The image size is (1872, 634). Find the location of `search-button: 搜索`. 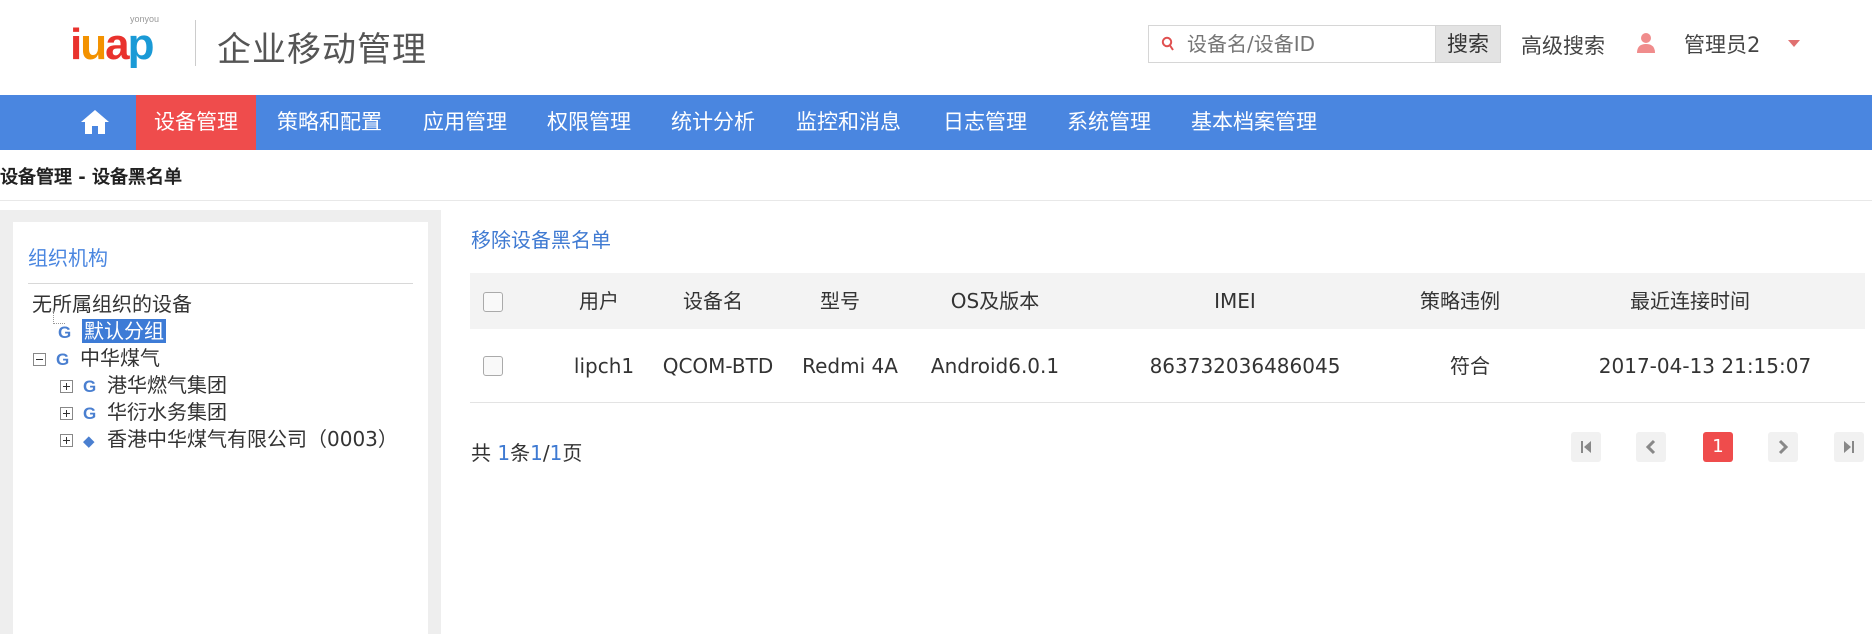

search-button: 搜索 is located at coordinates (1468, 44).